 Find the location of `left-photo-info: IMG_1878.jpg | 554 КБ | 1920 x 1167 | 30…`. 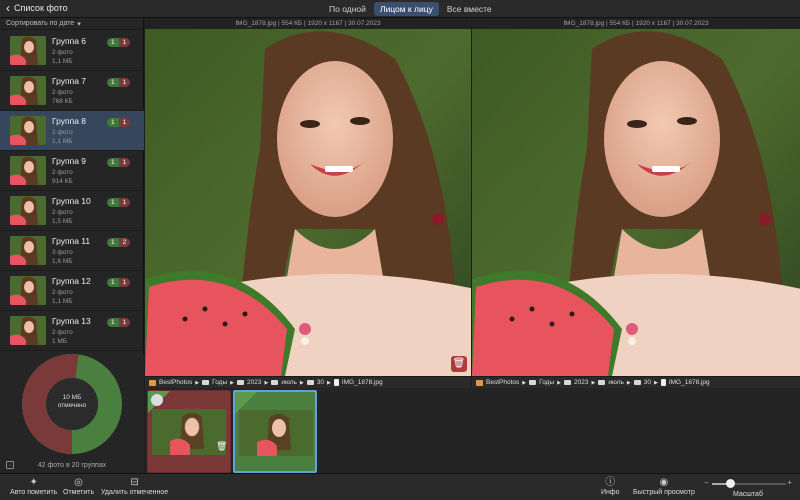

left-photo-info: IMG_1878.jpg | 554 КБ | 1920 x 1167 | 30… is located at coordinates (308, 23).